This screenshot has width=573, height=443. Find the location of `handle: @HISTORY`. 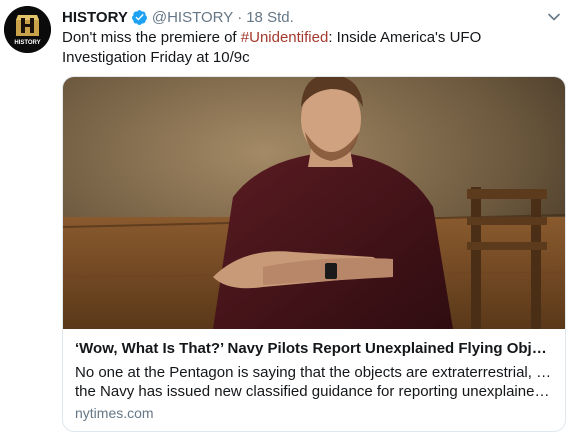

handle: @HISTORY is located at coordinates (192, 17).